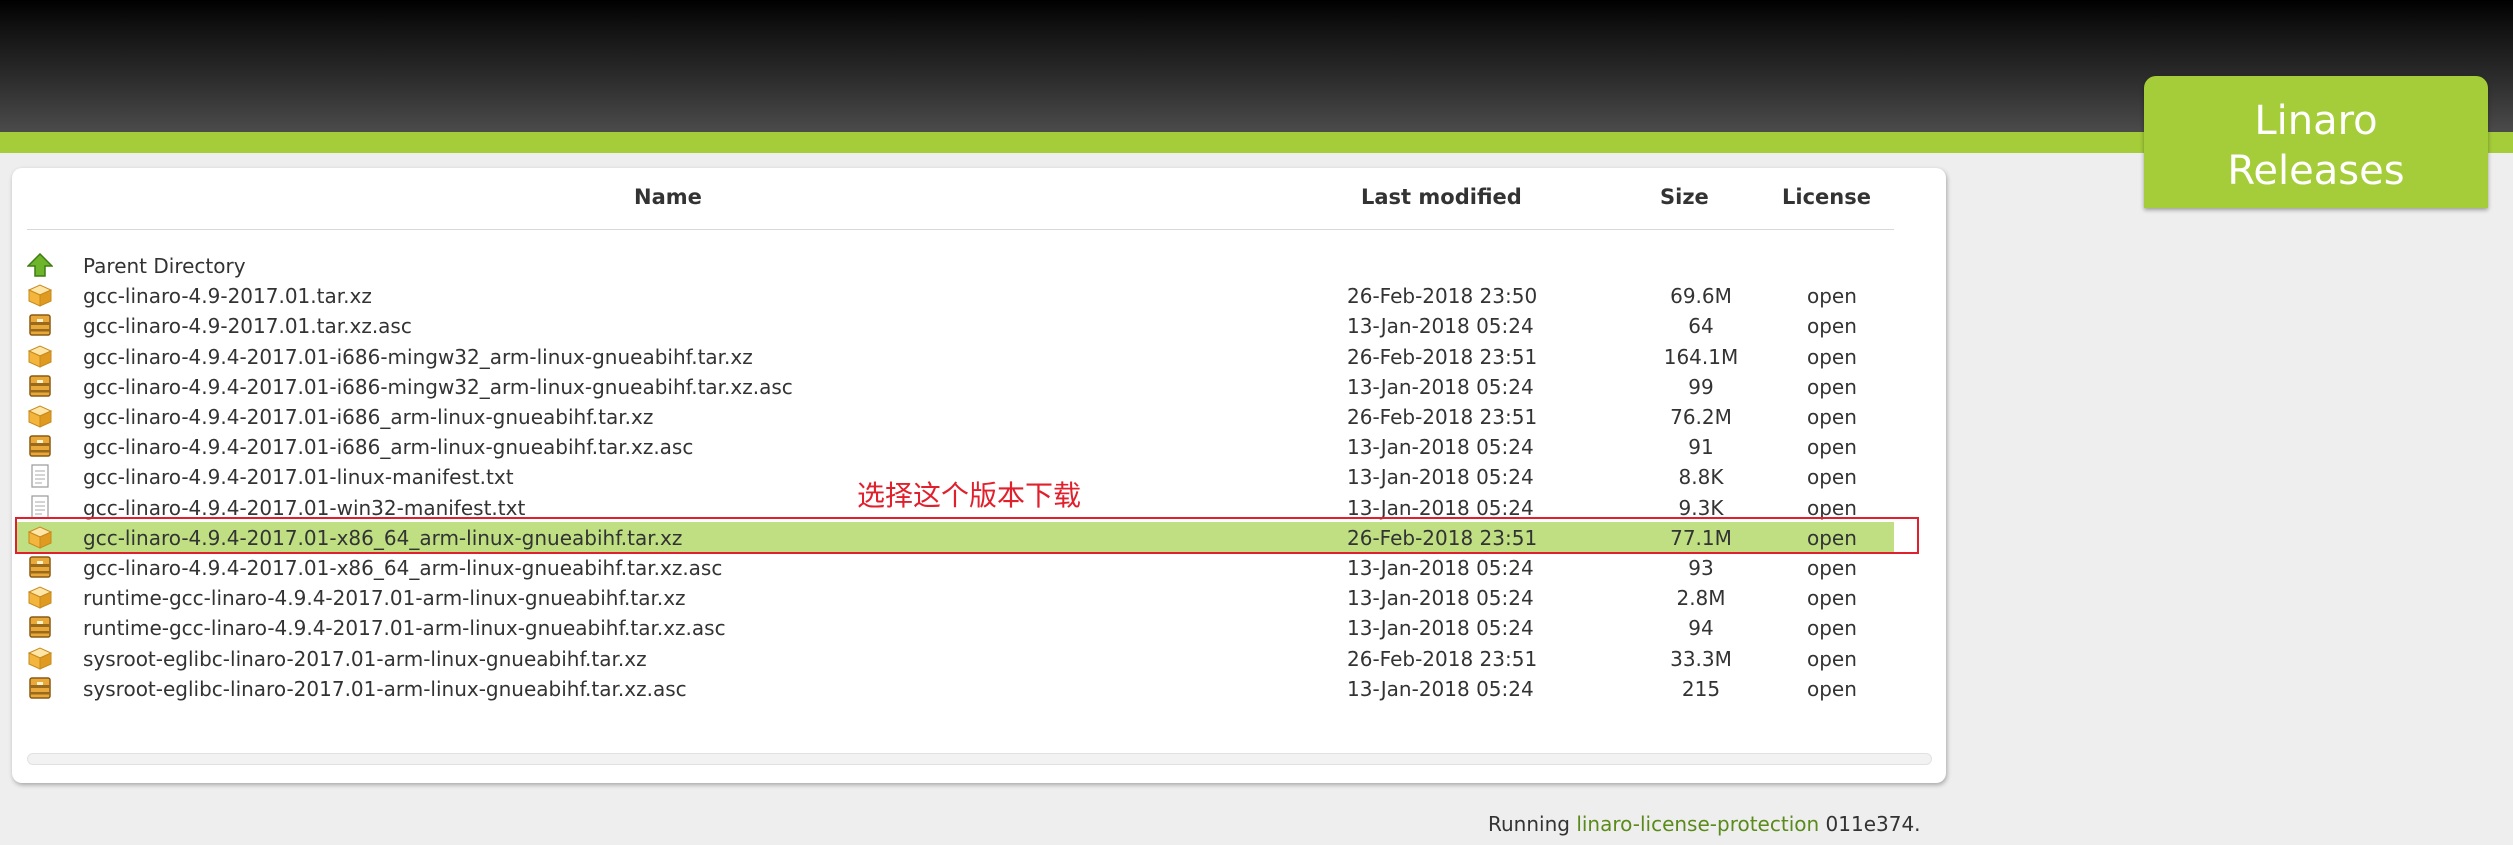 The width and height of the screenshot is (2513, 845). What do you see at coordinates (1442, 296) in the screenshot?
I see `file-date: 26-Feb-2018 23:50` at bounding box center [1442, 296].